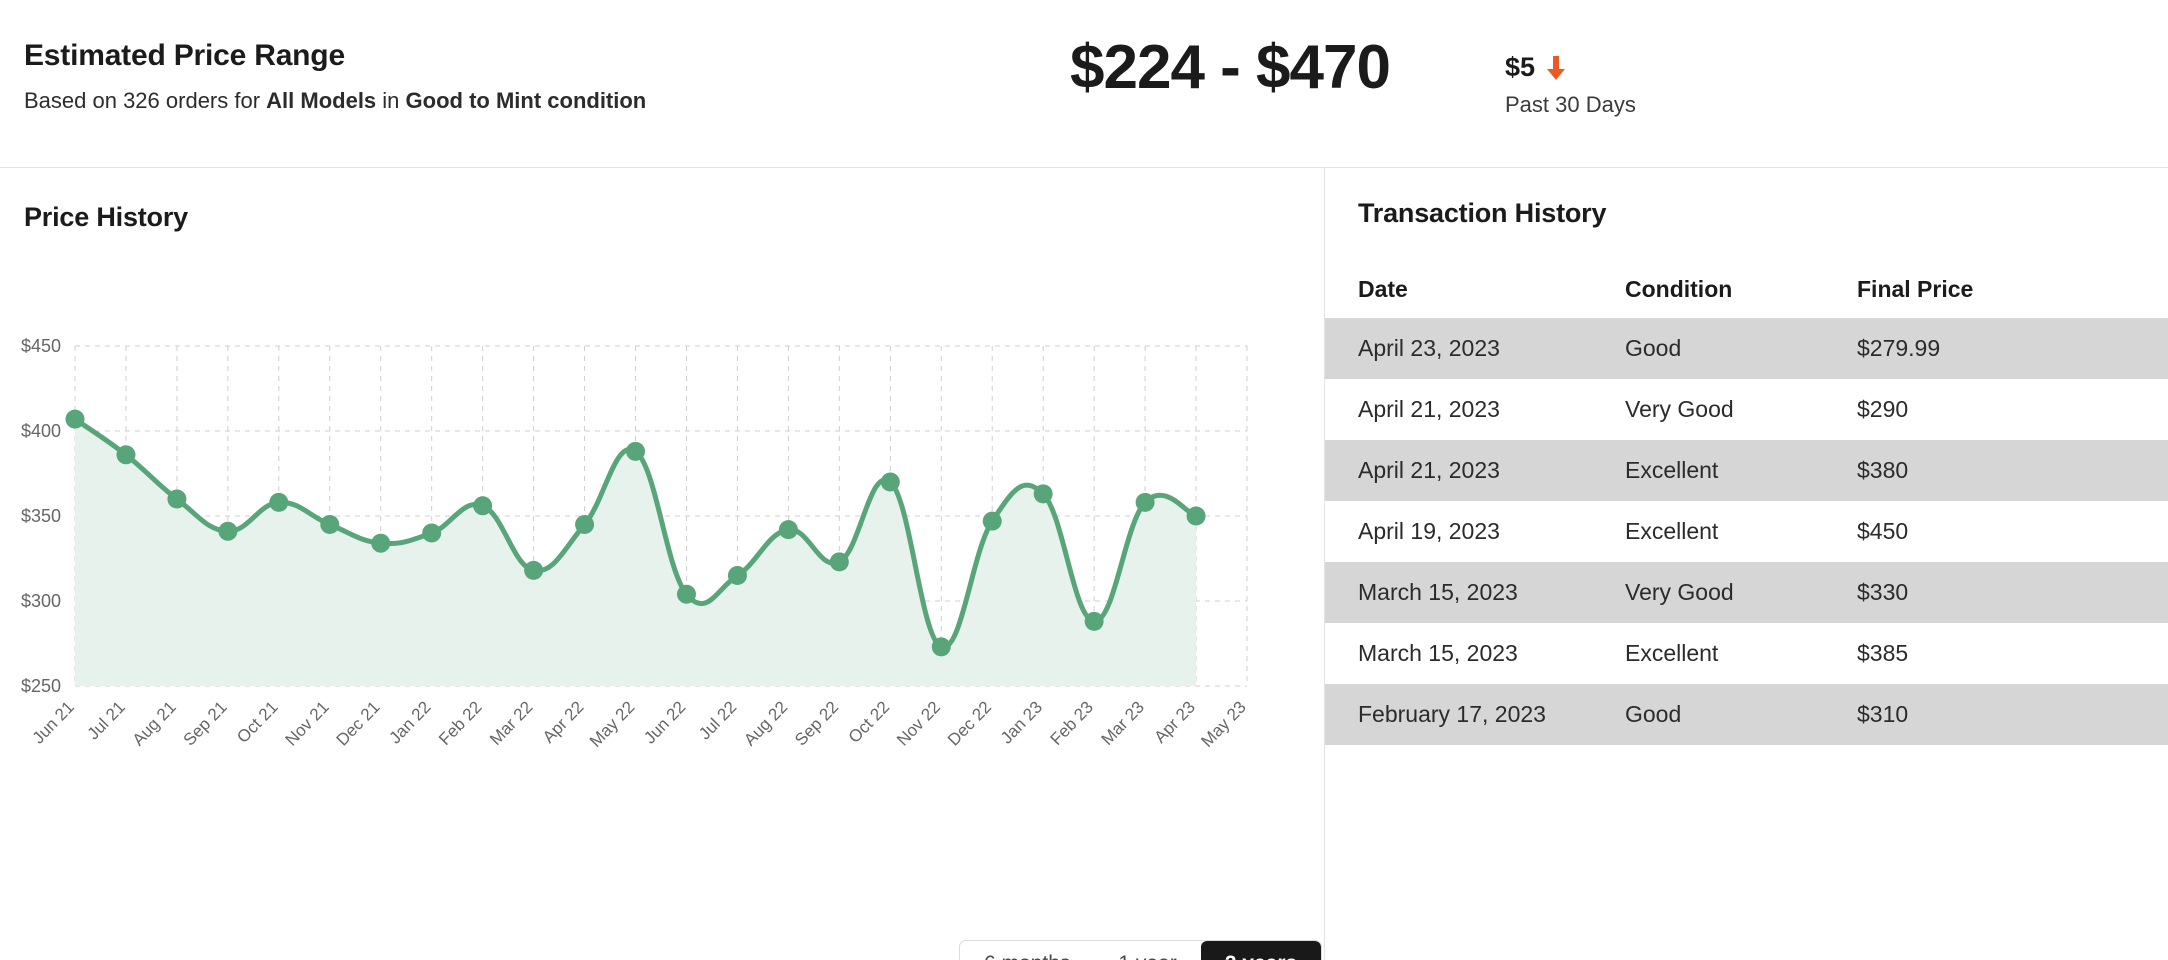  I want to click on trend-amount: $5, so click(1520, 67).